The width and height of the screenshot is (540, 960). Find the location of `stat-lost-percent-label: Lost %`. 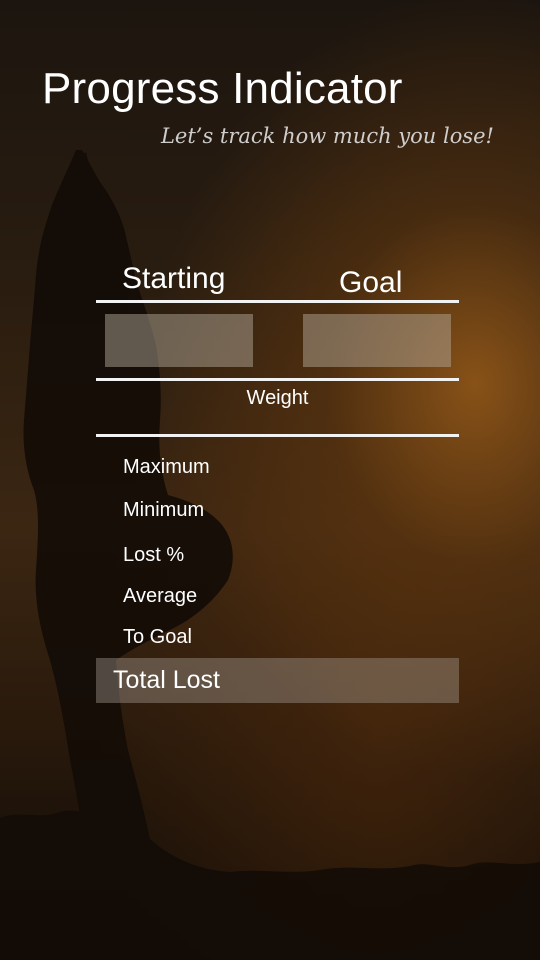

stat-lost-percent-label: Lost % is located at coordinates (154, 555).